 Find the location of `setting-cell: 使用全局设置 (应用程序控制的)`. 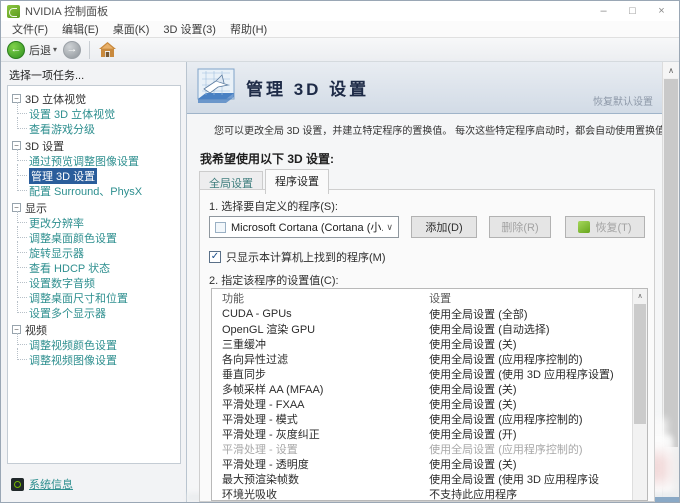

setting-cell: 使用全局设置 (应用程序控制的) is located at coordinates (506, 419).